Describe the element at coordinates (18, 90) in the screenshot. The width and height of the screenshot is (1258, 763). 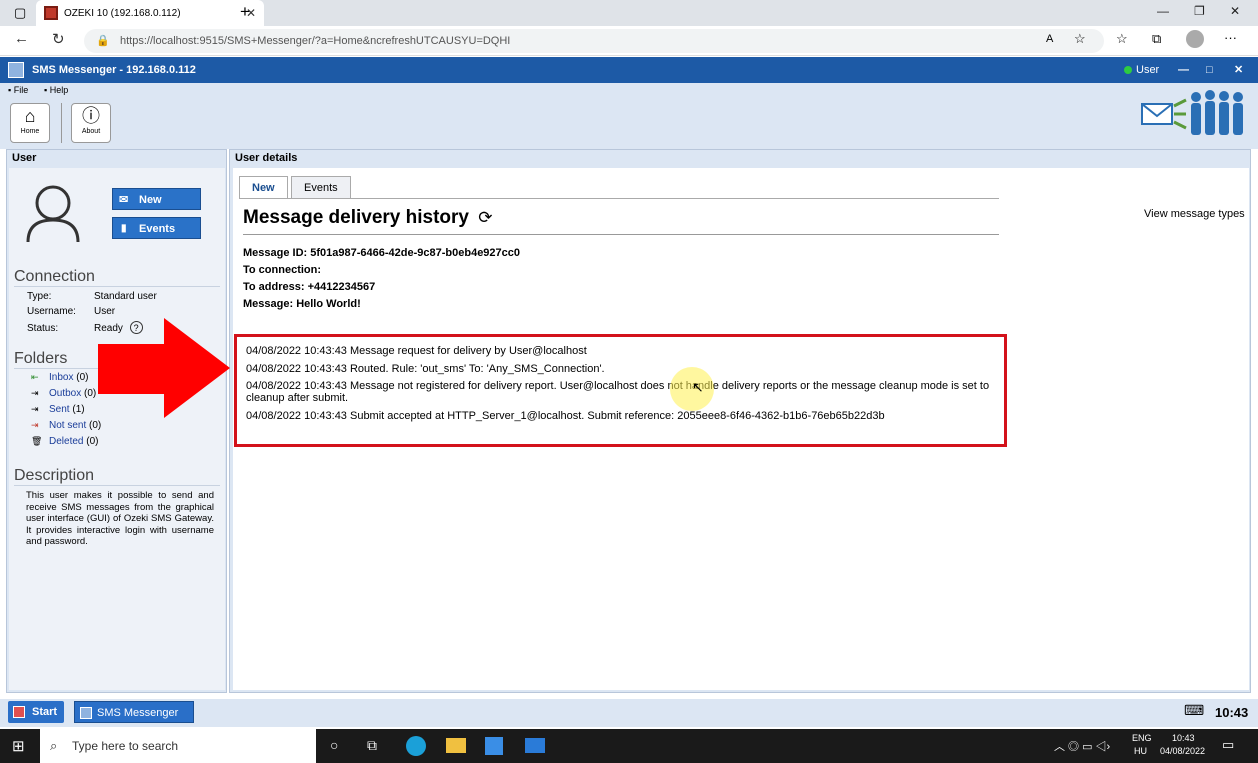
I see `menu-file: ▪ File` at that location.